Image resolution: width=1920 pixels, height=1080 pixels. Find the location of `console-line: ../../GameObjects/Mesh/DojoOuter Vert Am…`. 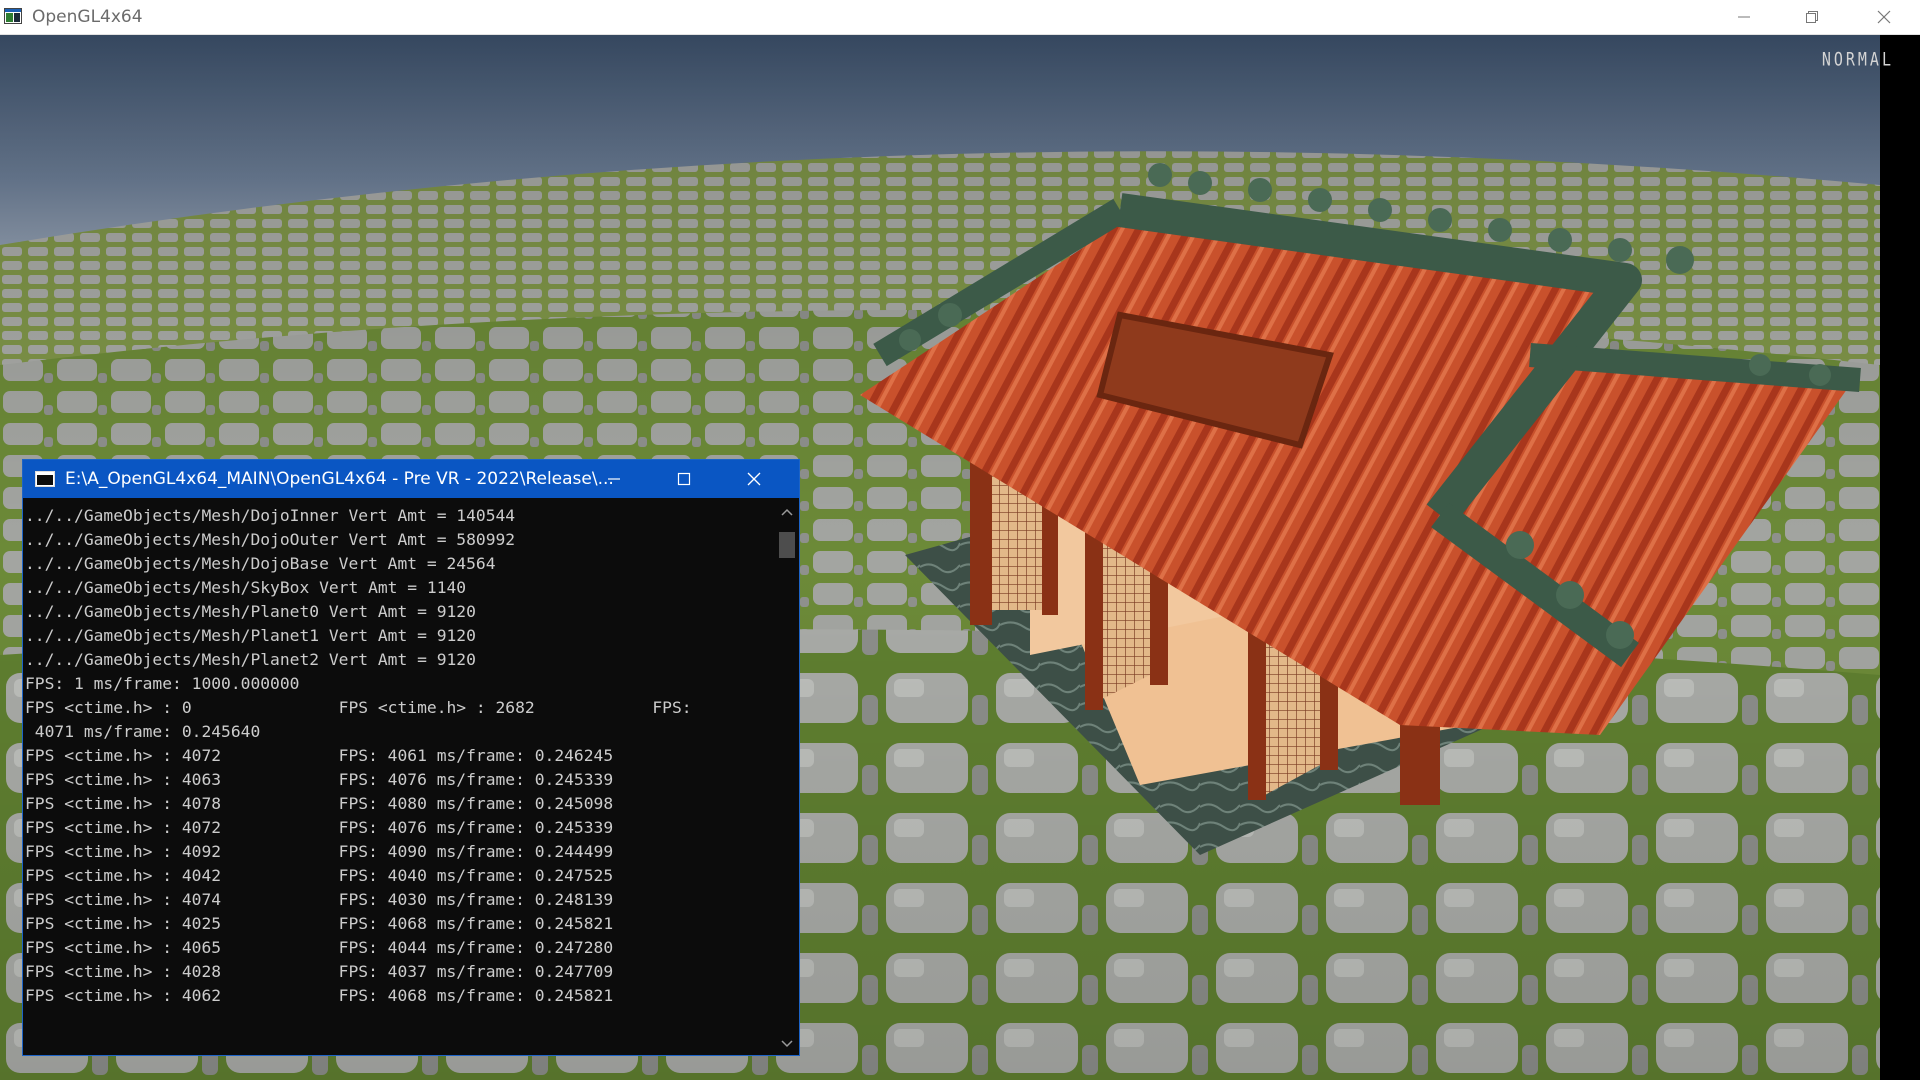

console-line: ../../GameObjects/Mesh/DojoOuter Vert Am… is located at coordinates (270, 539).